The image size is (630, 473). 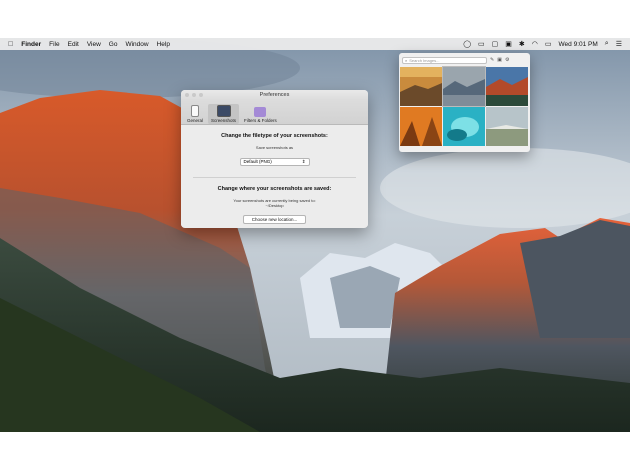 What do you see at coordinates (607, 44) in the screenshot?
I see `spotlight-search-icon: ⌕` at bounding box center [607, 44].